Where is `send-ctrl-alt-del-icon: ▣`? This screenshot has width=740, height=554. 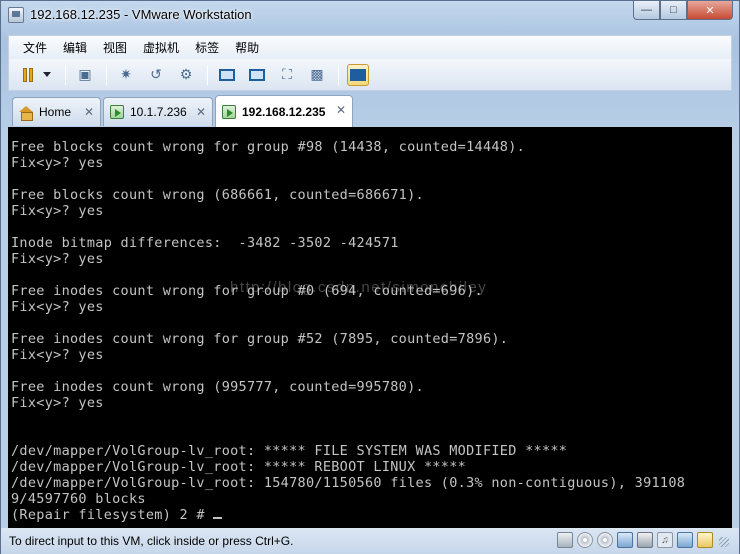
send-ctrl-alt-del-icon: ▣ is located at coordinates (85, 75).